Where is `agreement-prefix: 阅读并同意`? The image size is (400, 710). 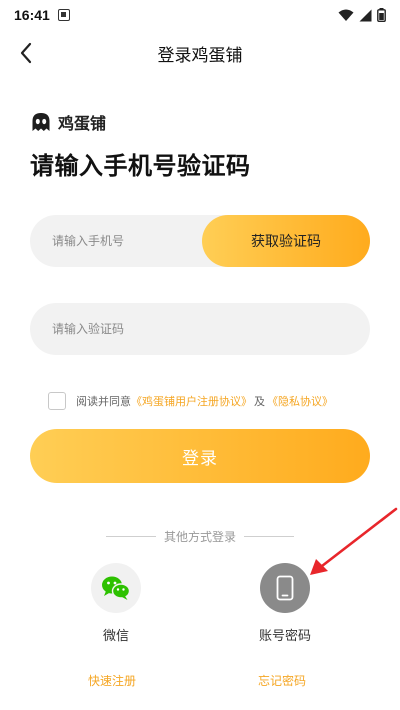 agreement-prefix: 阅读并同意 is located at coordinates (103, 401).